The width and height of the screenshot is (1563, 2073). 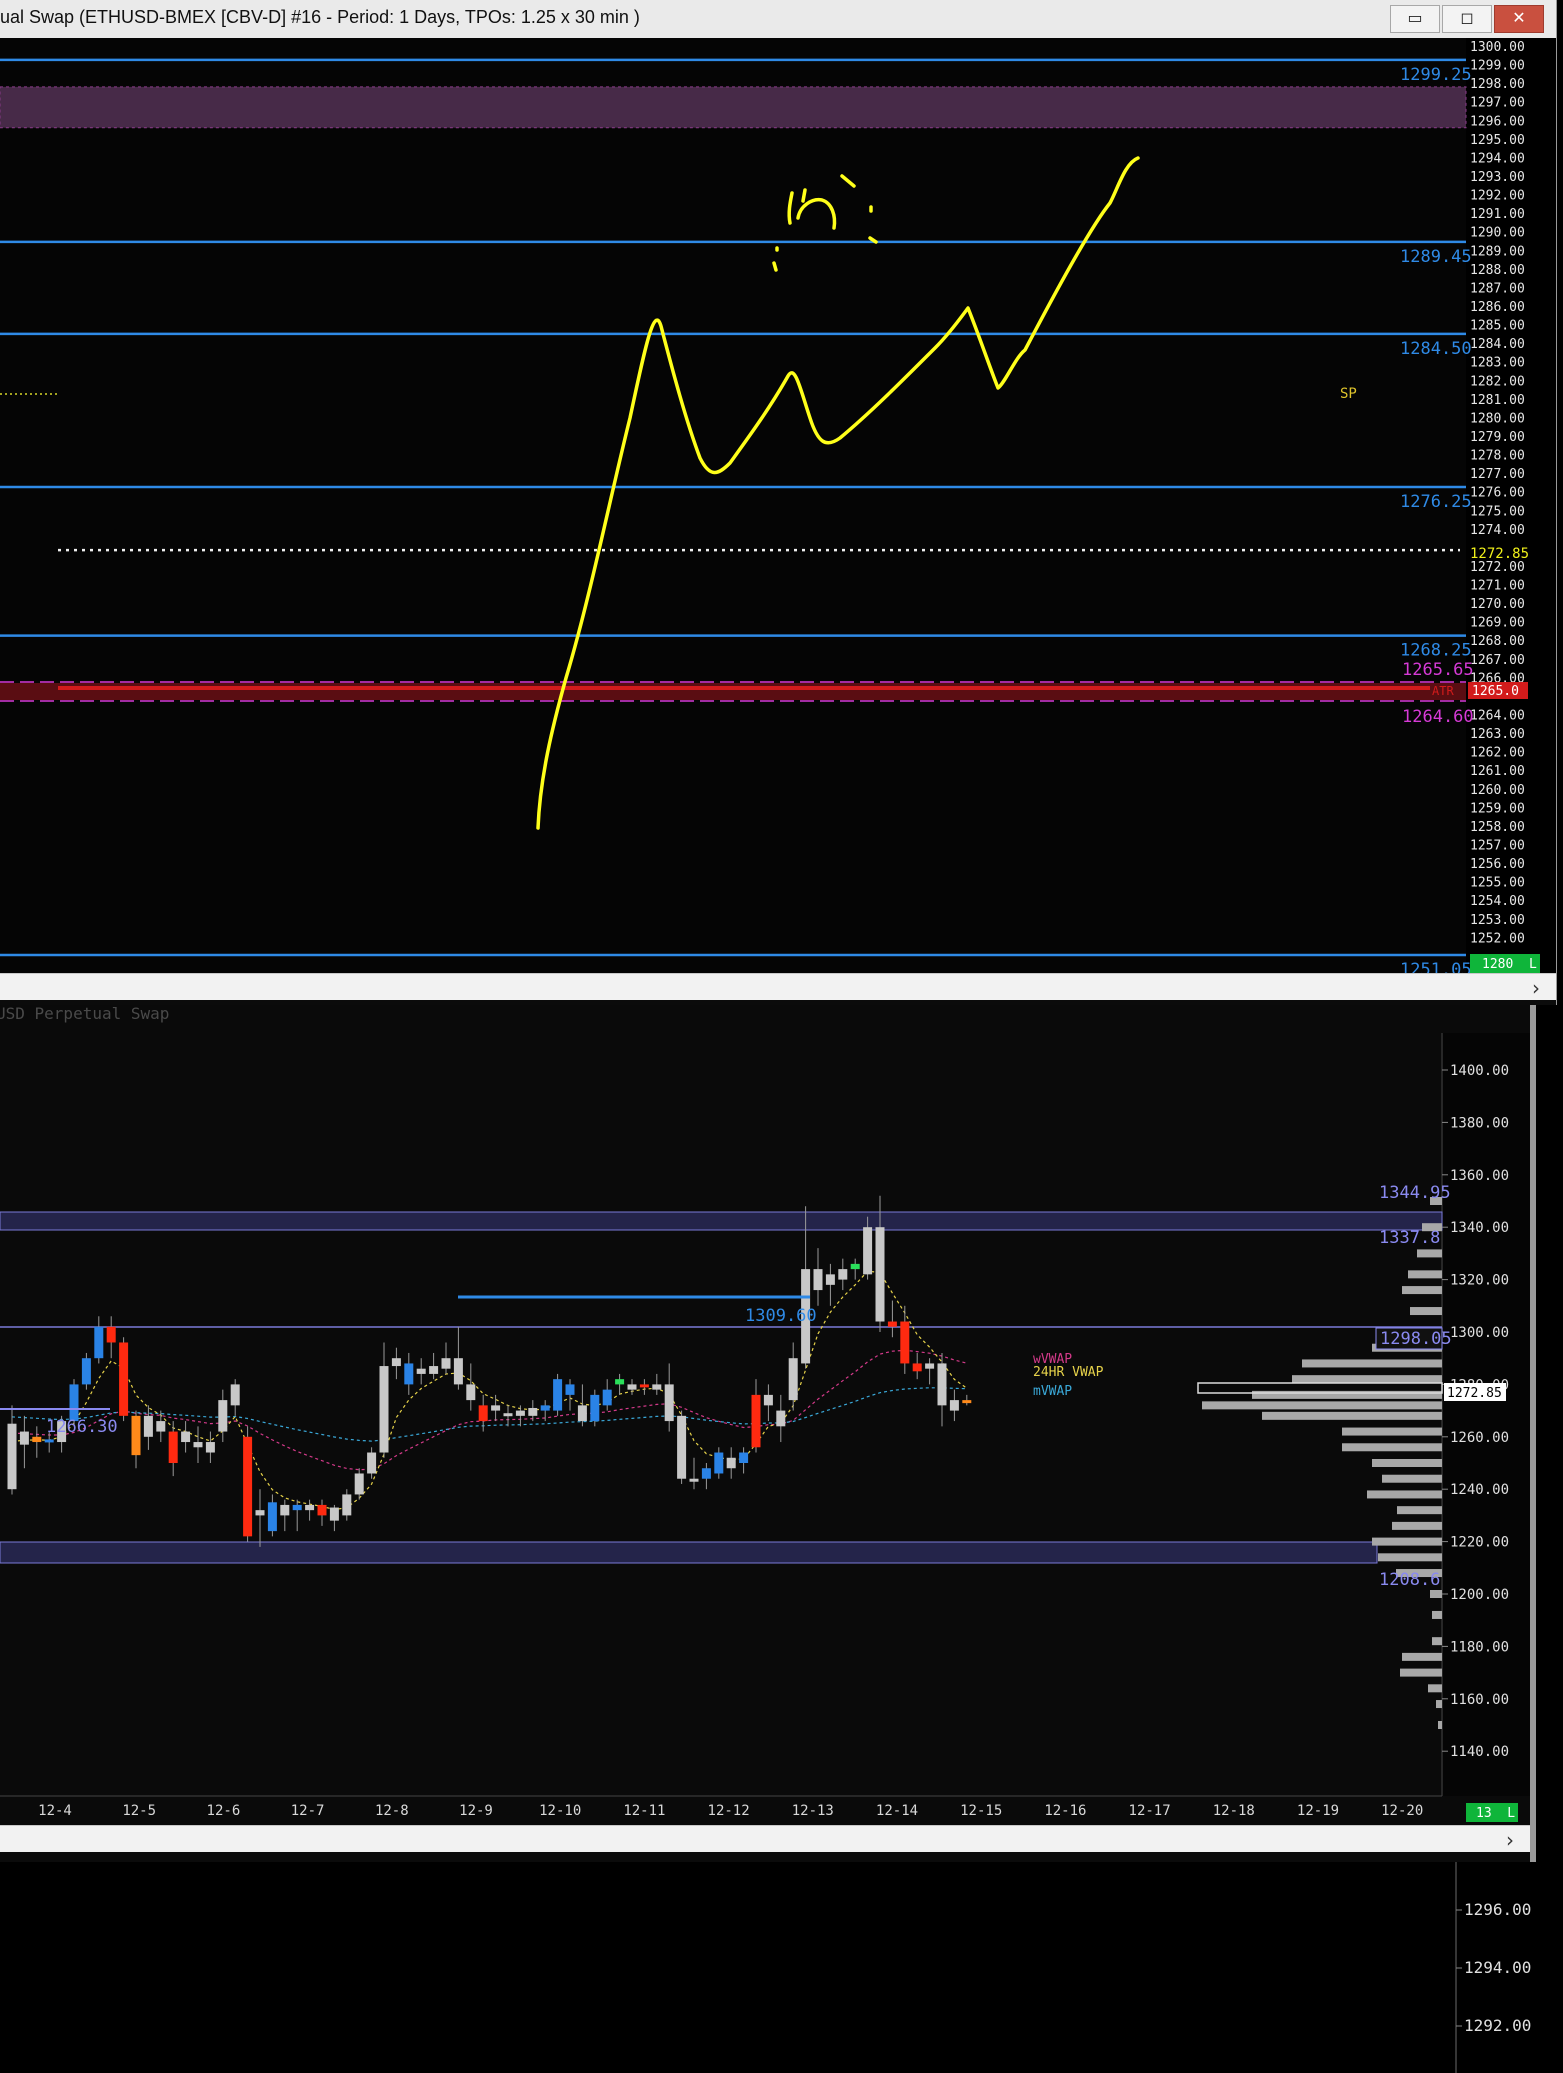 I want to click on price-tick: 1360.00, so click(x=1479, y=1176).